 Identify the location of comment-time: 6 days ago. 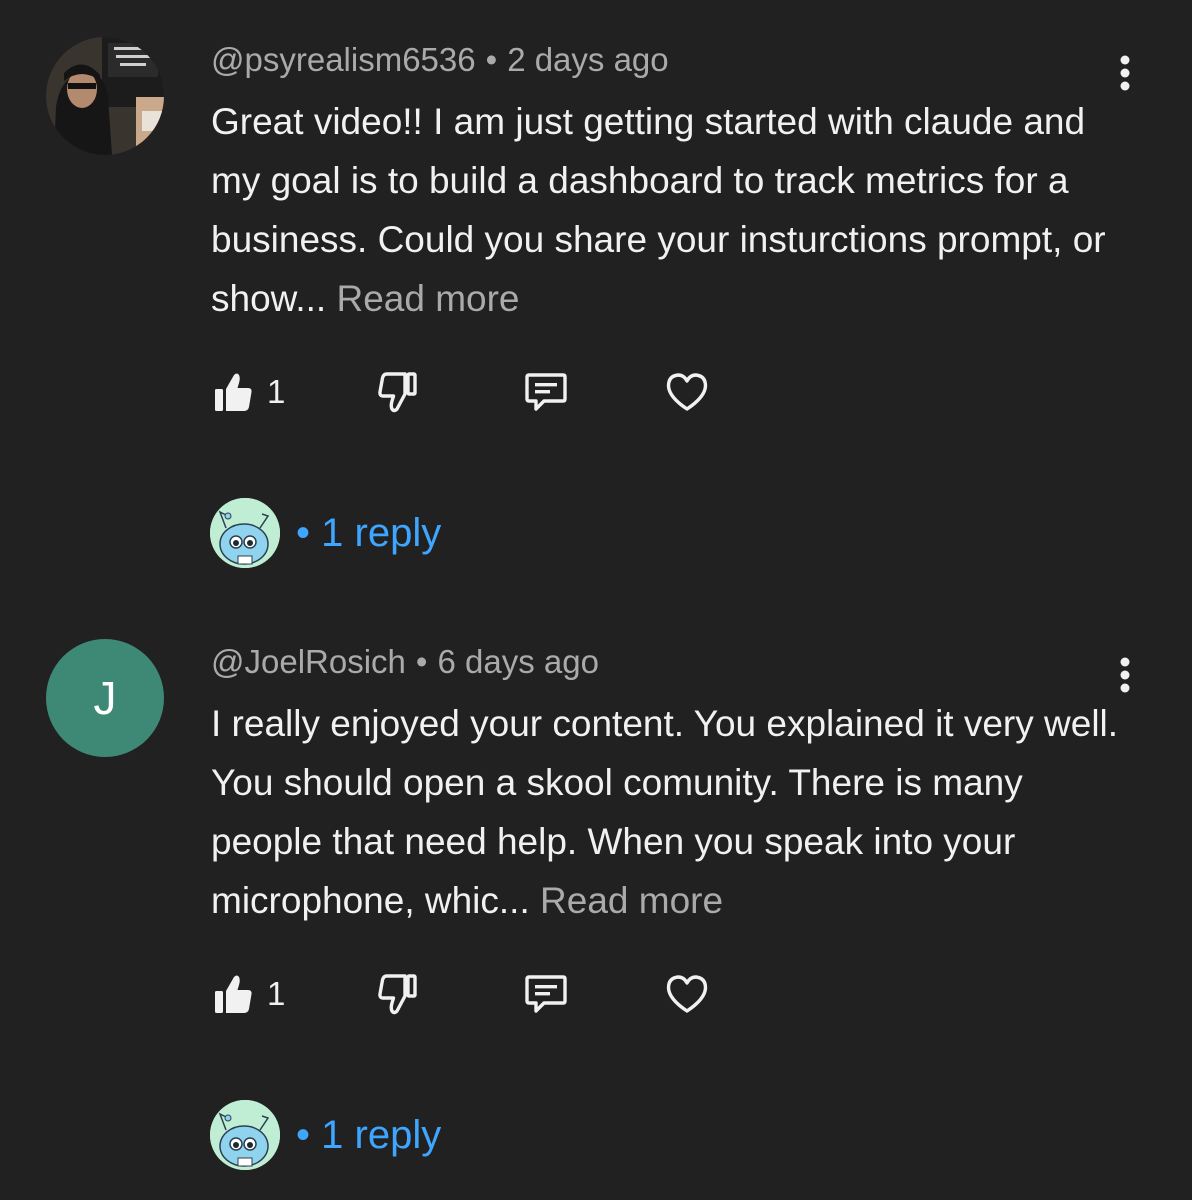
(518, 661).